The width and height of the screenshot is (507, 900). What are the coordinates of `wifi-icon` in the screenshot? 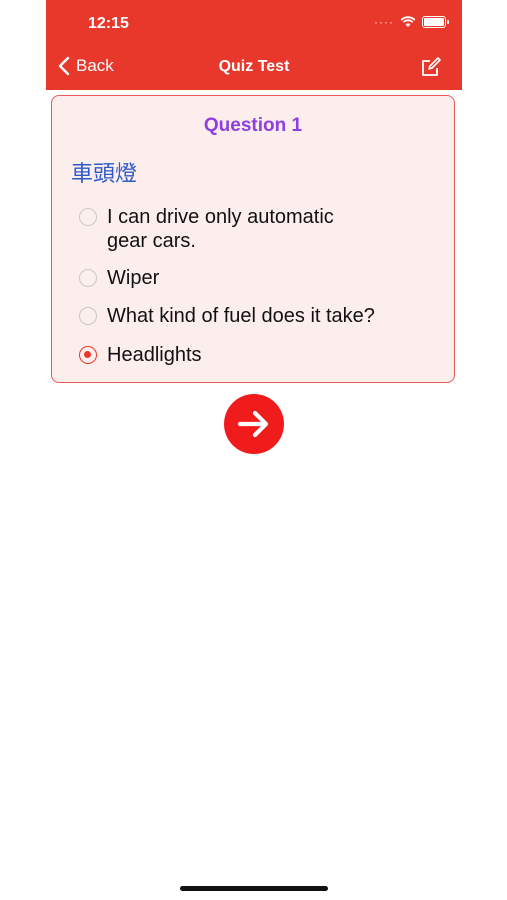 It's located at (408, 21).